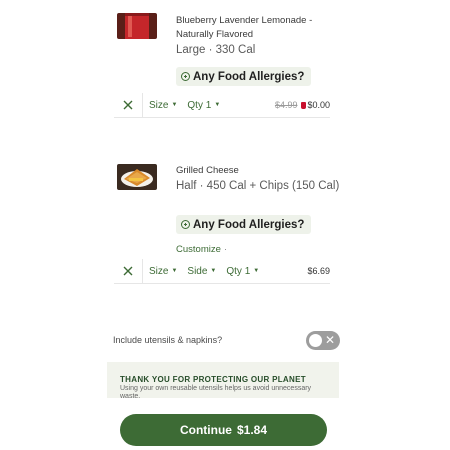 This screenshot has width=450, height=450. I want to click on utensils-toggle: ✕, so click(323, 340).